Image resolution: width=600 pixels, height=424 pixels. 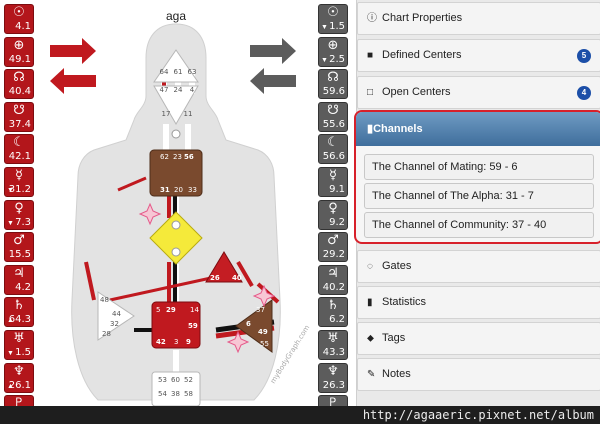 I want to click on personality-jupiter: ♃ 4.2, so click(x=19, y=279).